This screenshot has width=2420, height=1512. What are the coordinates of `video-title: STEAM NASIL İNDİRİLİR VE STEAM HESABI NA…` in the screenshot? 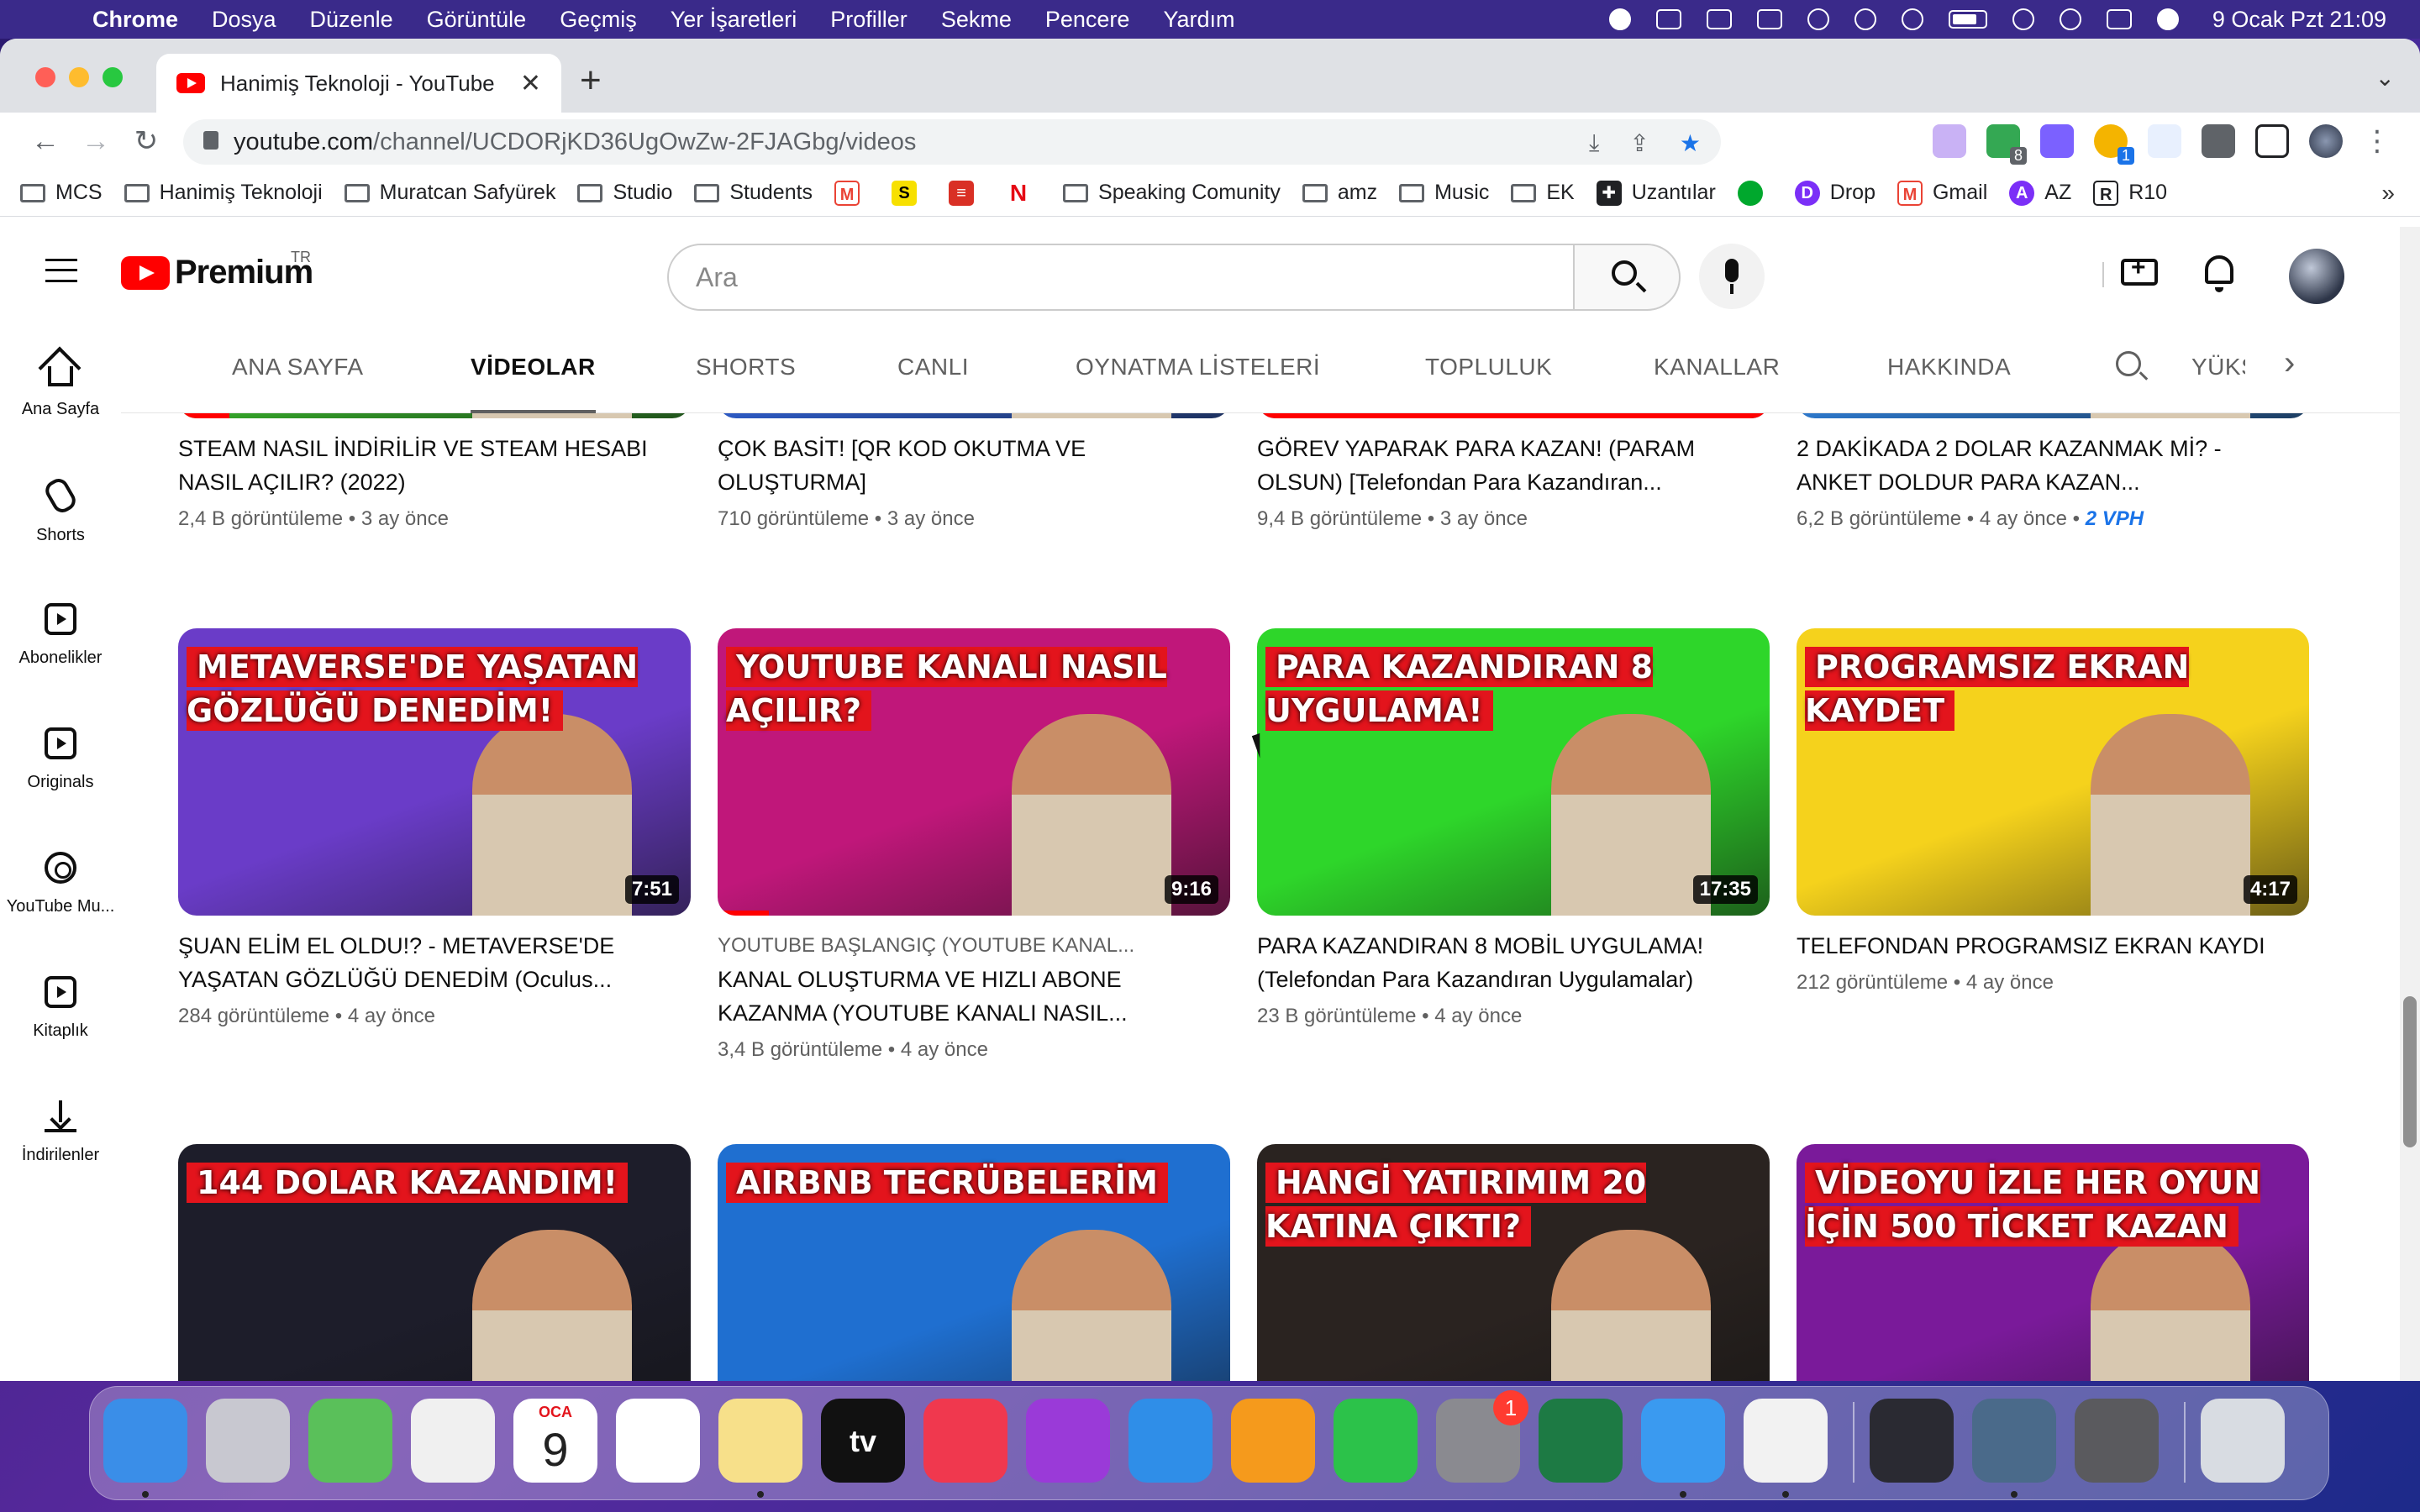 It's located at (426, 465).